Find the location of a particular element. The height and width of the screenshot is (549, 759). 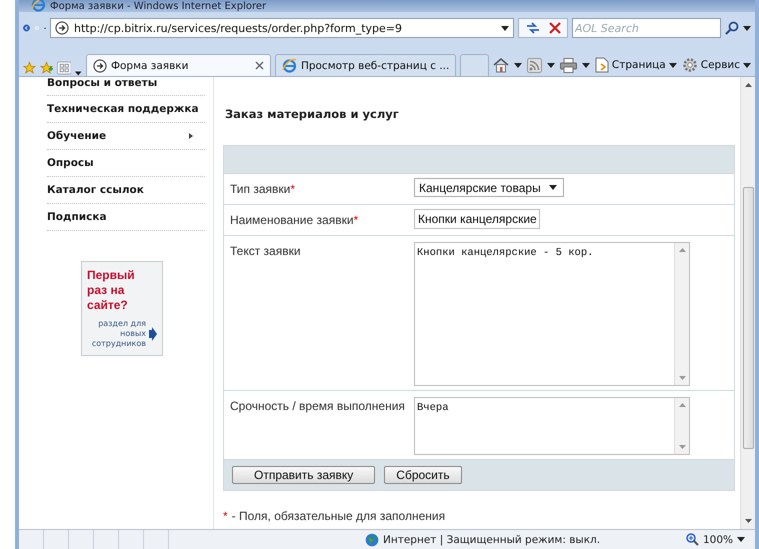

footnote-text: - Поля, обязательные для заполнения is located at coordinates (339, 516).